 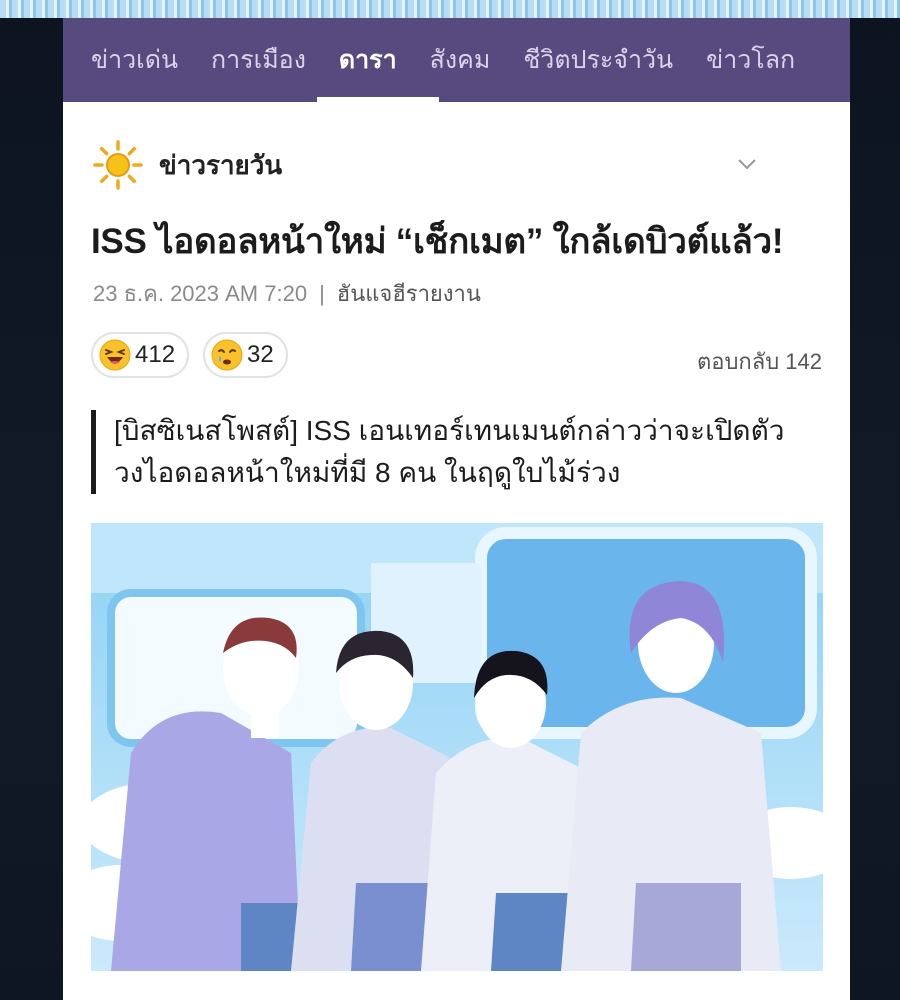 I want to click on reaction-sad-button: 32, so click(x=245, y=355).